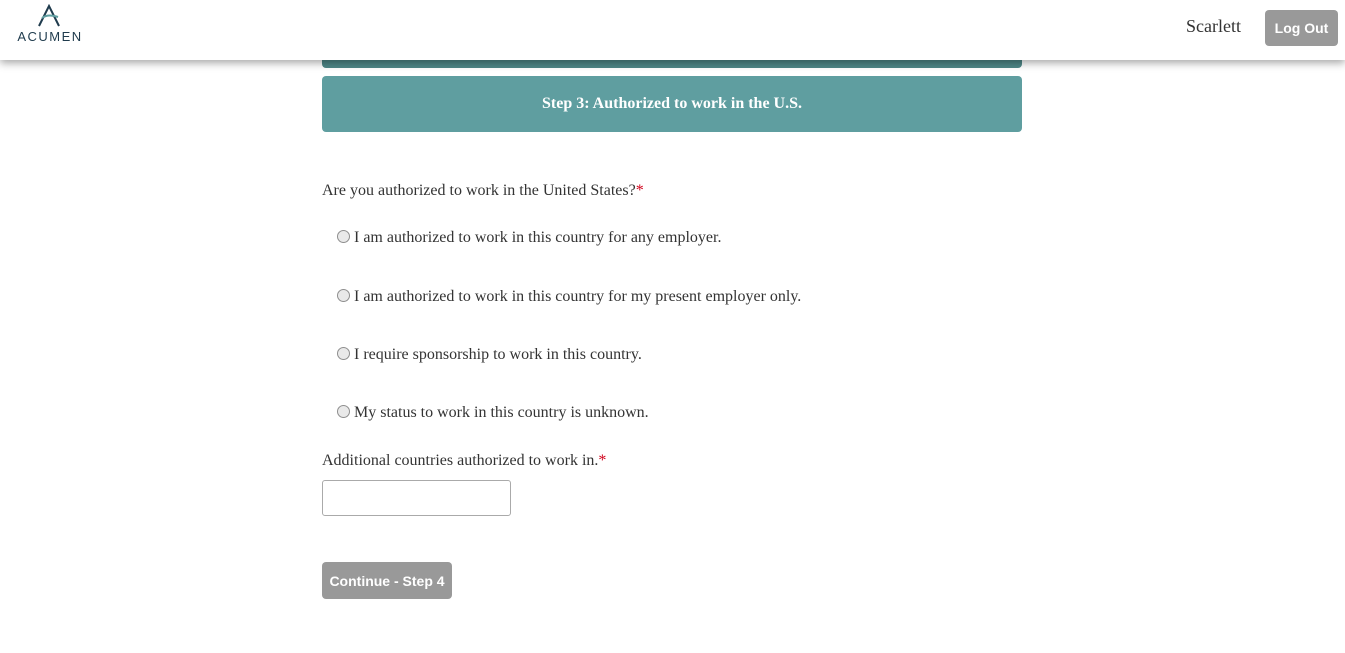 This screenshot has height=653, width=1345. I want to click on step-3-header: Step 3: Authorized to work in the U.S., so click(672, 104).